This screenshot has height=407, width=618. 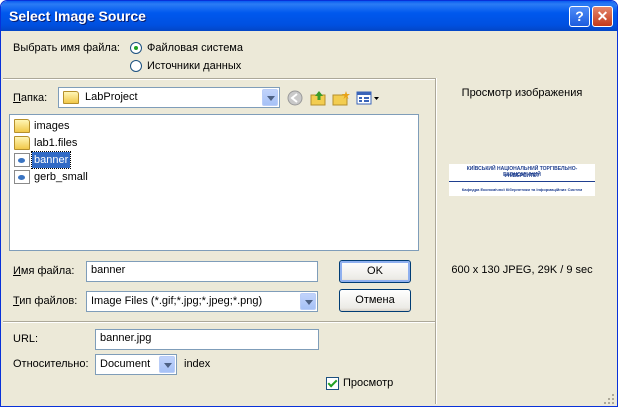 I want to click on up-folder-icon, so click(x=319, y=98).